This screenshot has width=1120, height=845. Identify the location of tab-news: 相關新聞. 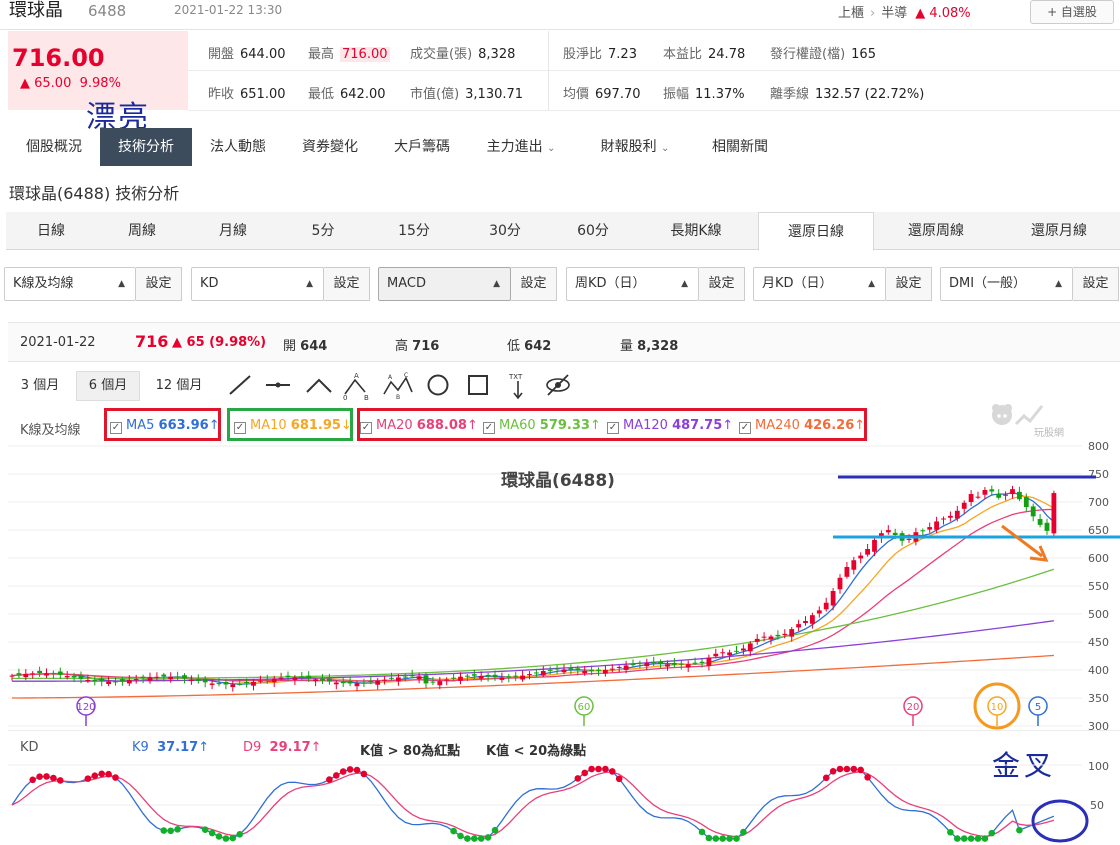
(740, 147).